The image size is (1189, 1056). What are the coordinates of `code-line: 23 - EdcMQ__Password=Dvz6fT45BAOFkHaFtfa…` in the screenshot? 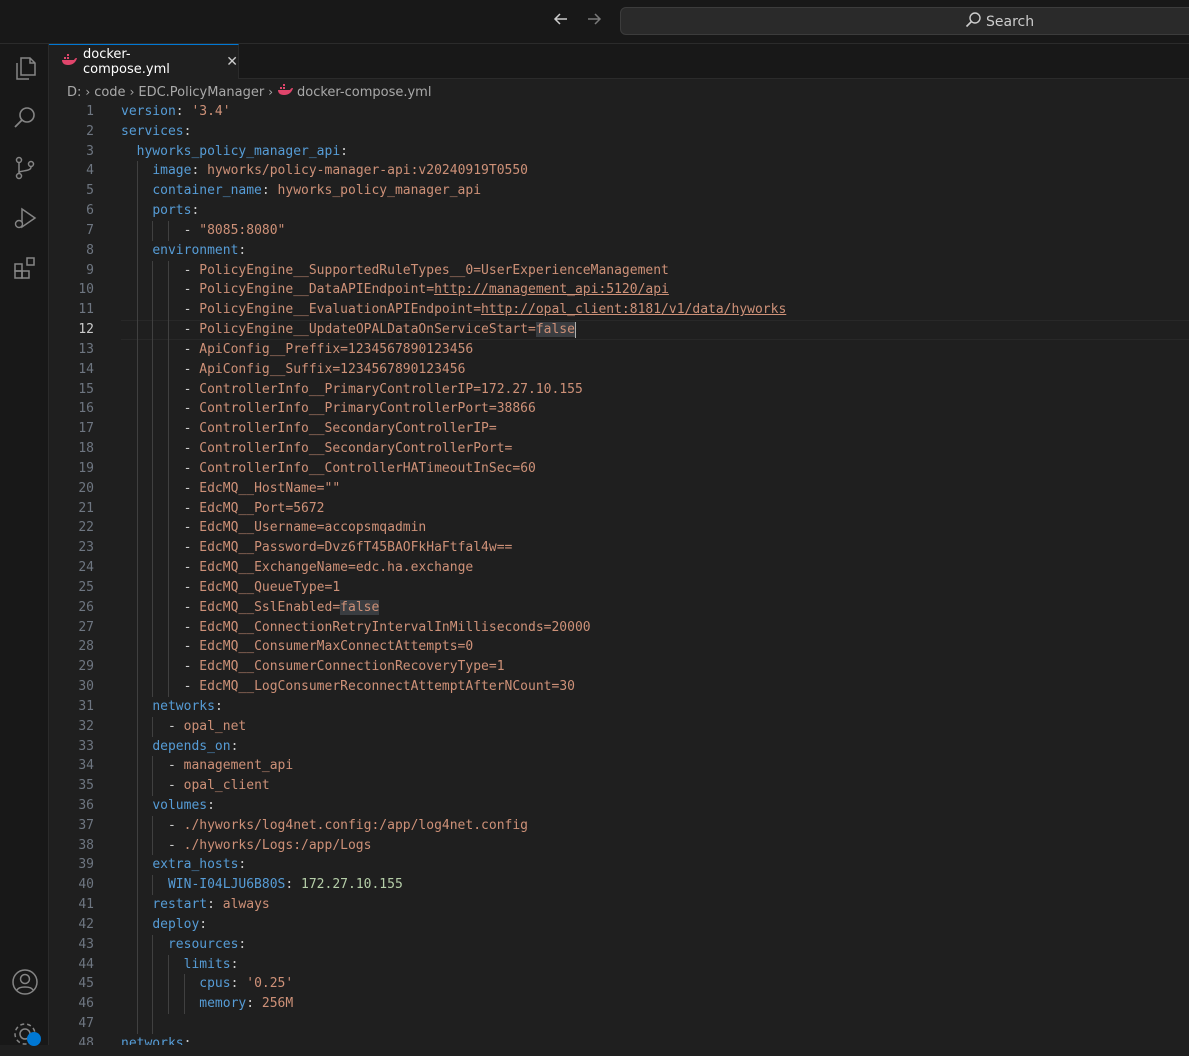 It's located at (619, 548).